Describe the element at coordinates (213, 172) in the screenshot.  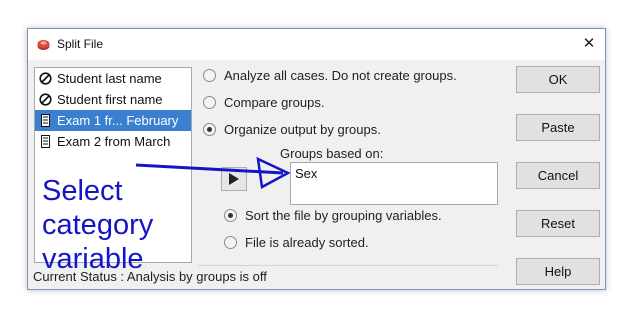
I see `annotation-arrow` at that location.